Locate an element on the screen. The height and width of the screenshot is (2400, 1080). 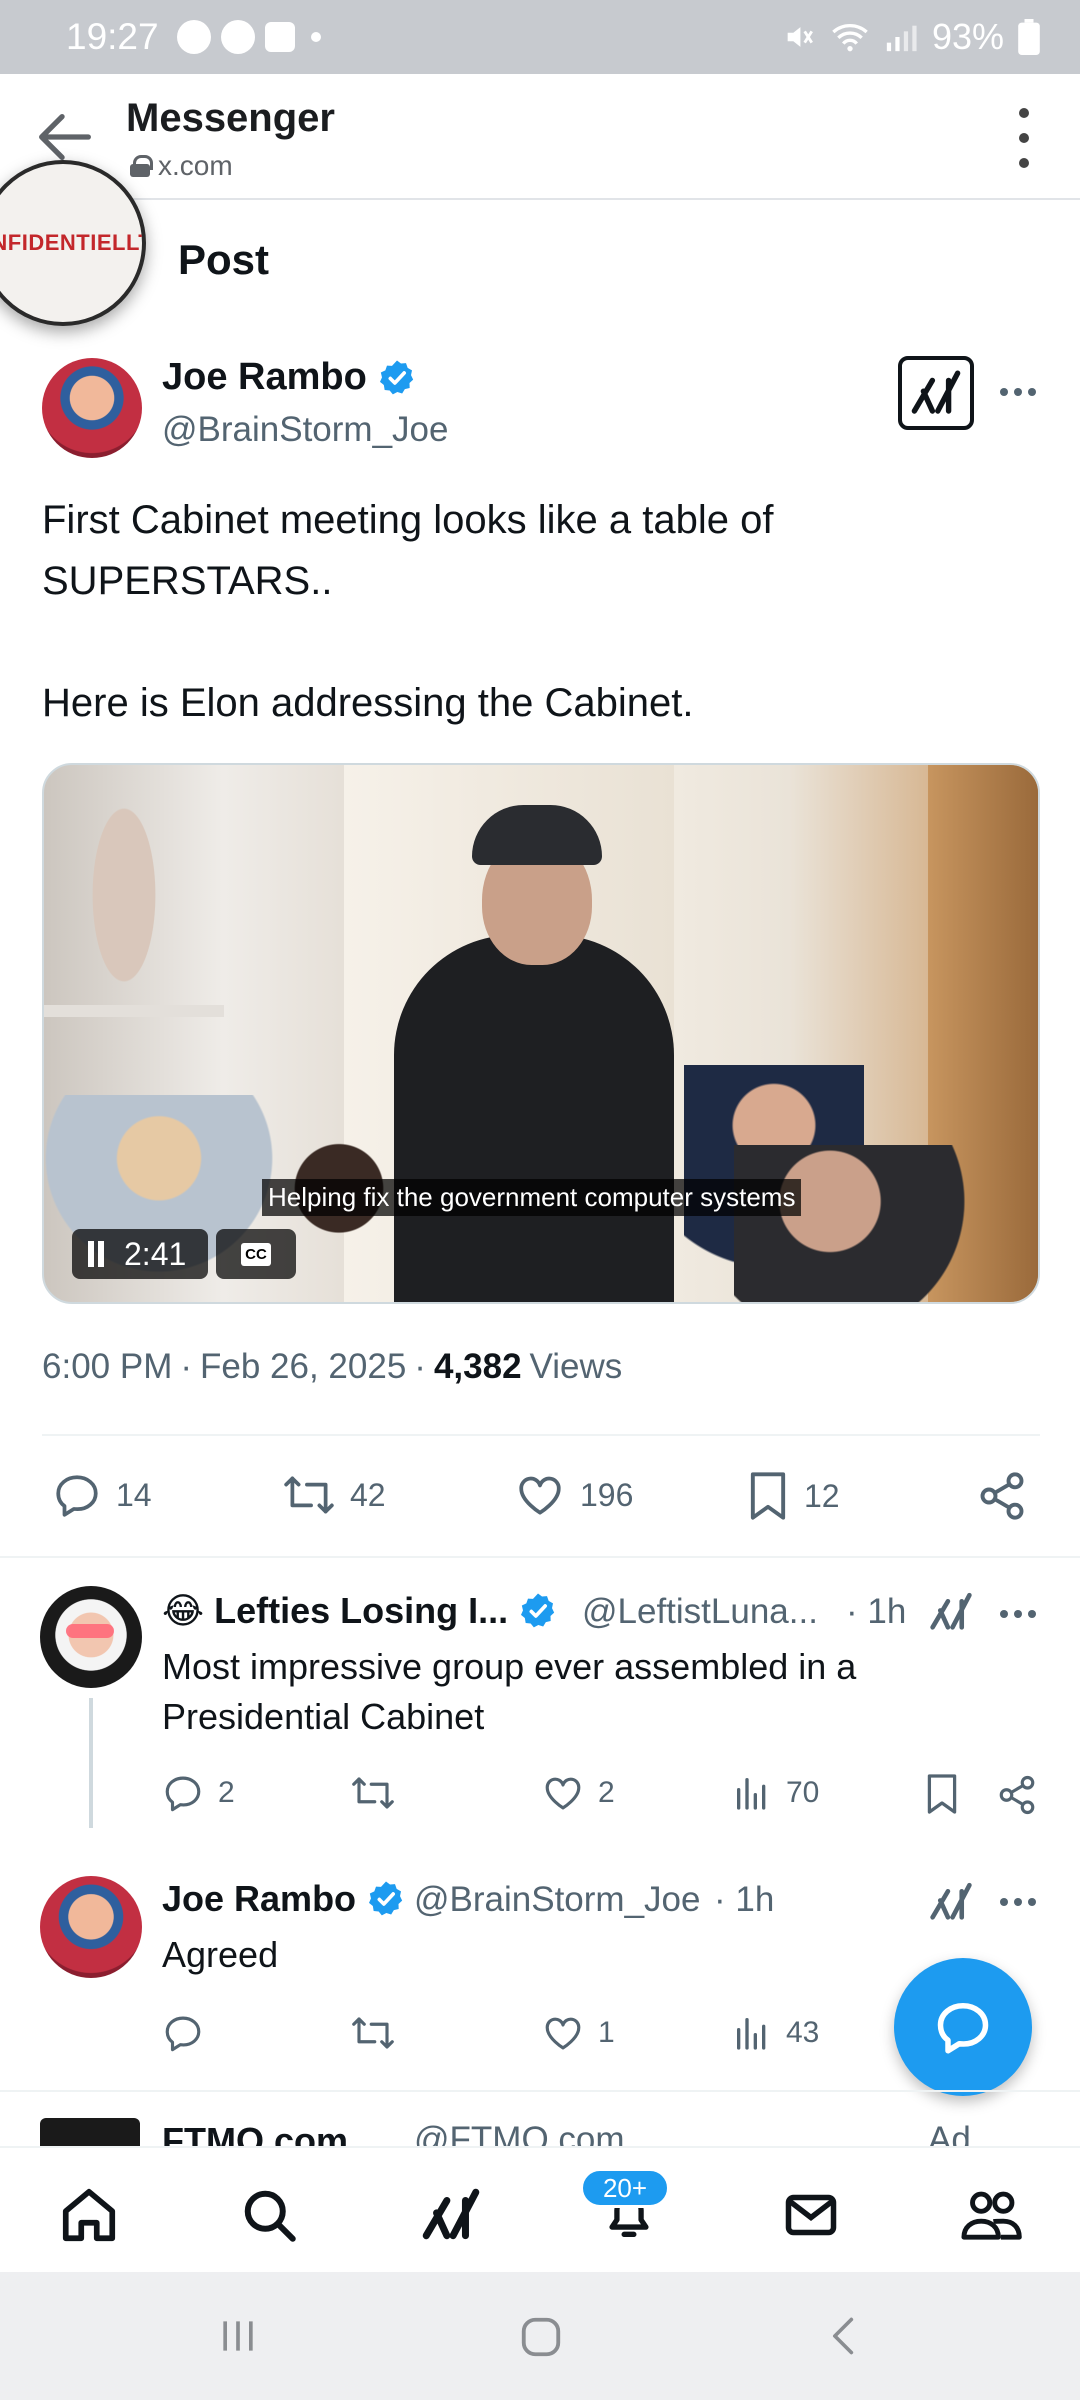
reply-age: · 1h is located at coordinates (876, 1611).